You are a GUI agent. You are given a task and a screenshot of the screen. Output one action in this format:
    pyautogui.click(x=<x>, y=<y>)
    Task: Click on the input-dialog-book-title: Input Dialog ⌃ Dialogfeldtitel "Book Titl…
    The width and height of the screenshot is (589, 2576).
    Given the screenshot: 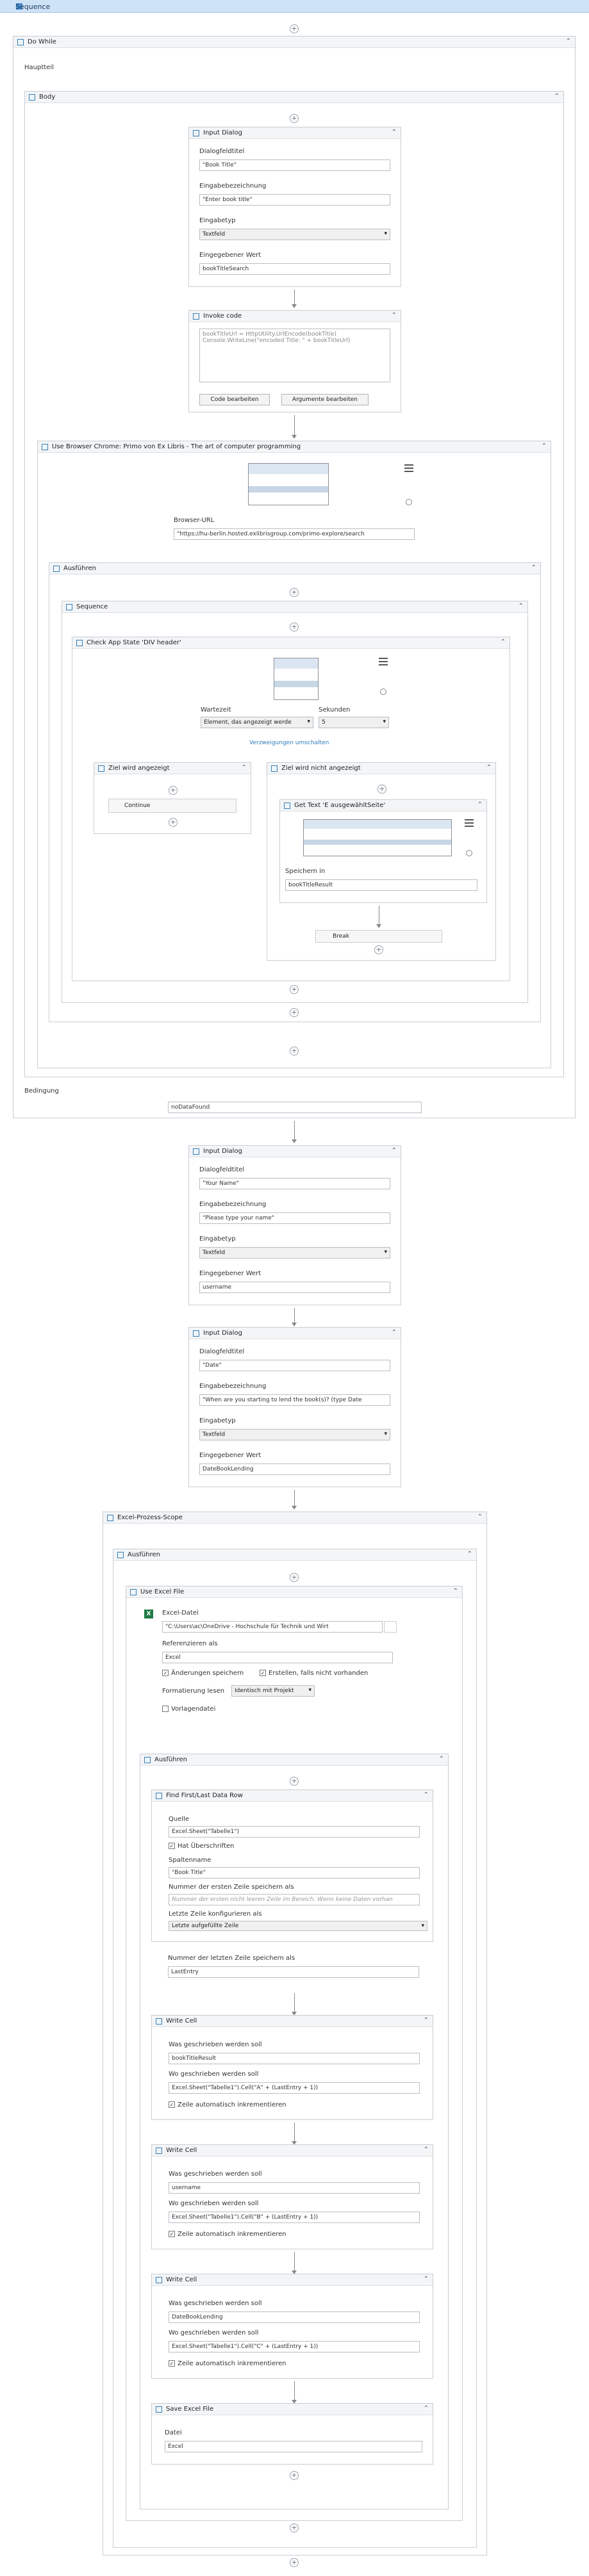 What is the action you would take?
    pyautogui.click(x=294, y=207)
    